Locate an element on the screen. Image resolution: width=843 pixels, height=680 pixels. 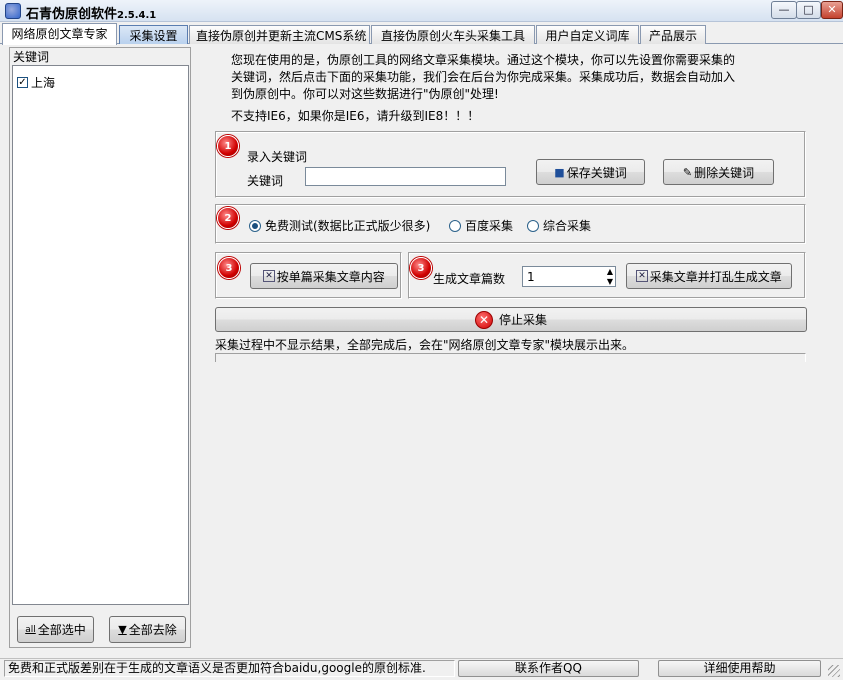
save-keyword-label: 保存关键词 is located at coordinates (596, 172).